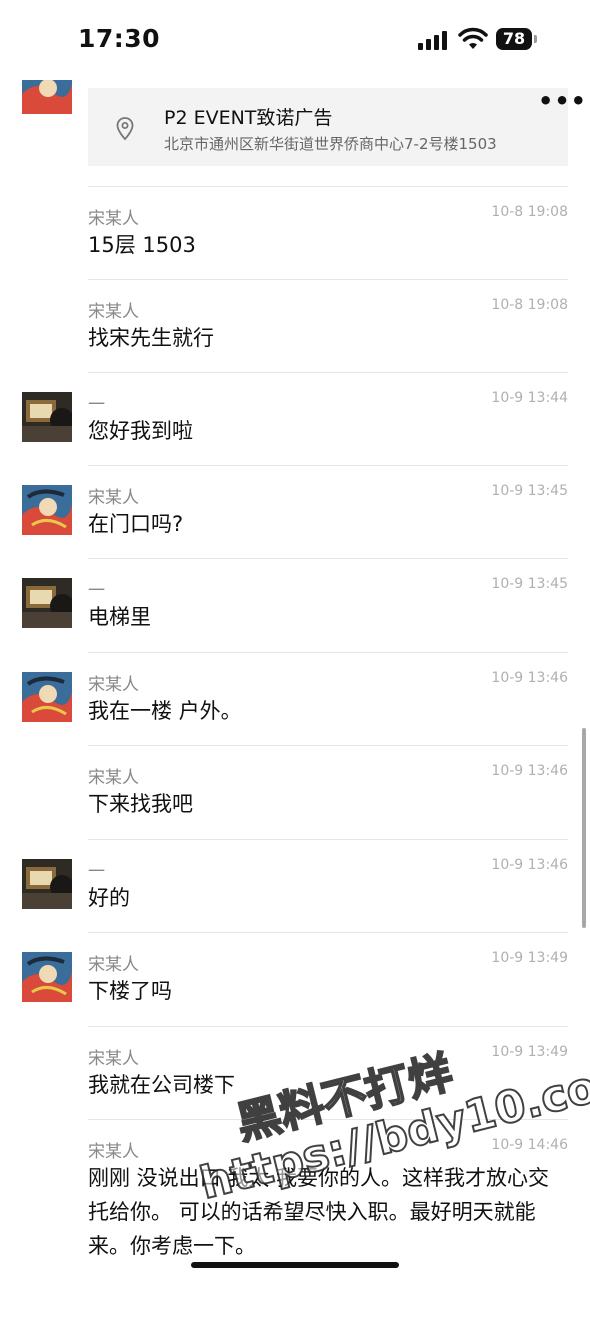 Image resolution: width=590 pixels, height=1320 pixels. Describe the element at coordinates (584, 828) in the screenshot. I see `scrollbar` at that location.